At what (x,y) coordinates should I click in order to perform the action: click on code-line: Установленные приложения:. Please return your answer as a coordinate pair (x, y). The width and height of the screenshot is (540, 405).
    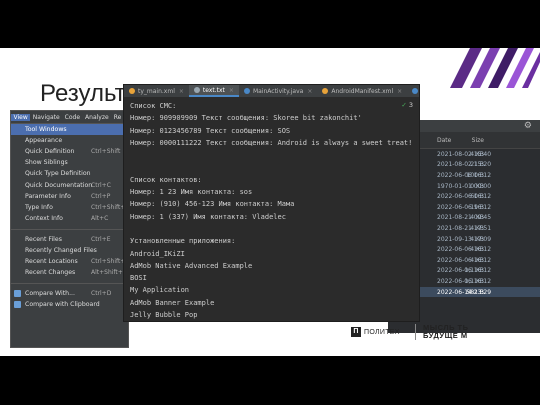
    Looking at the image, I should click on (183, 241).